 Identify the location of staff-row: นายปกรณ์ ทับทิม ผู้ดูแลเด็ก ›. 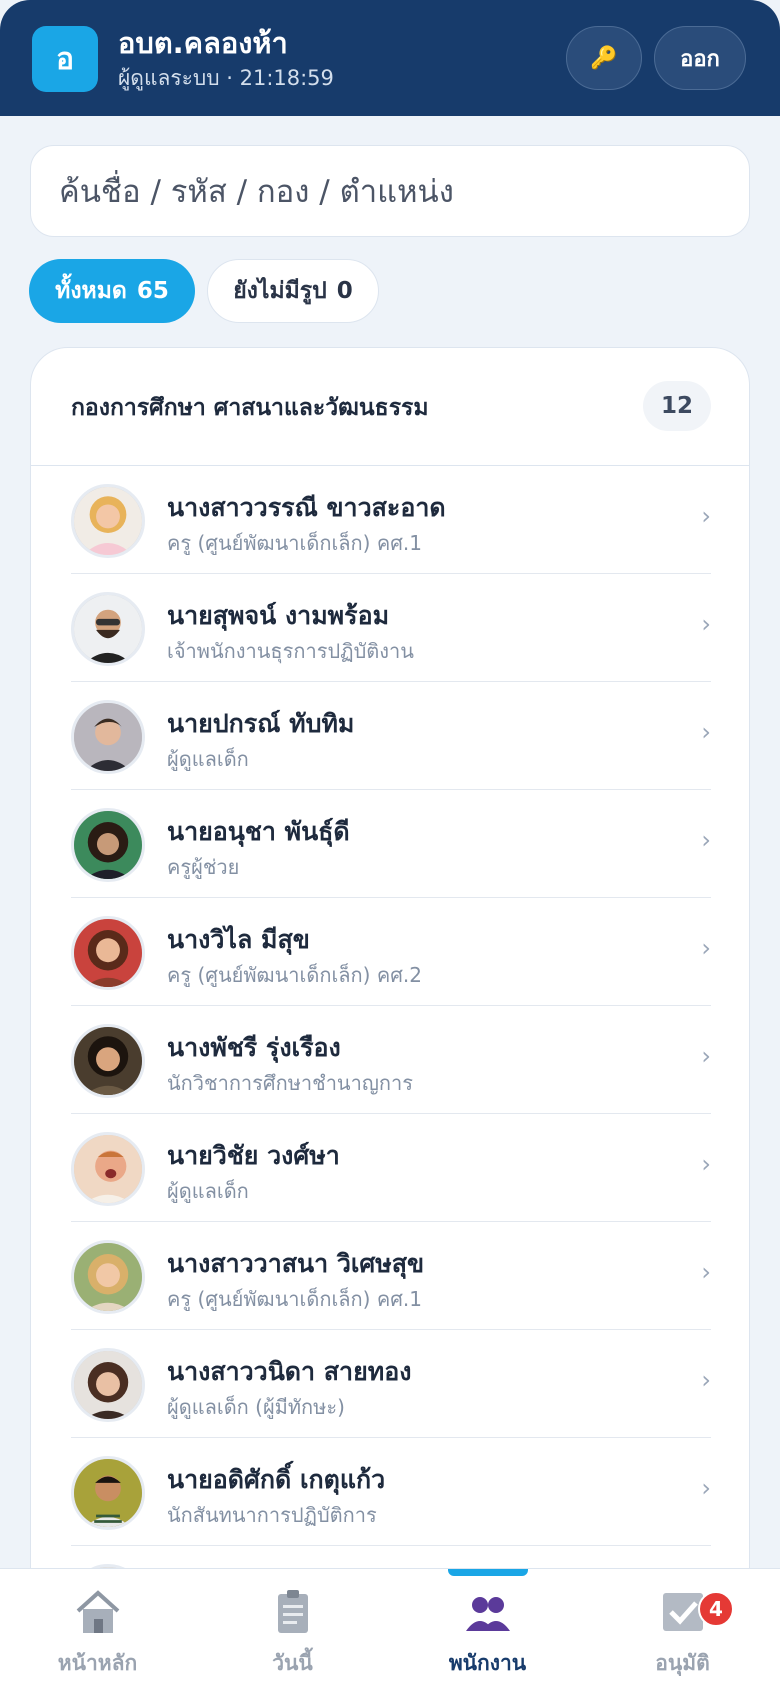
(391, 736).